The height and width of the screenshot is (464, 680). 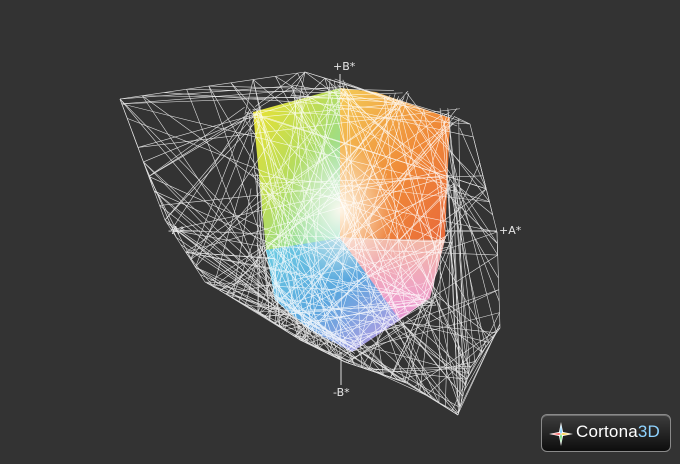 I want to click on axis-label-plus-a: +A*, so click(x=510, y=230).